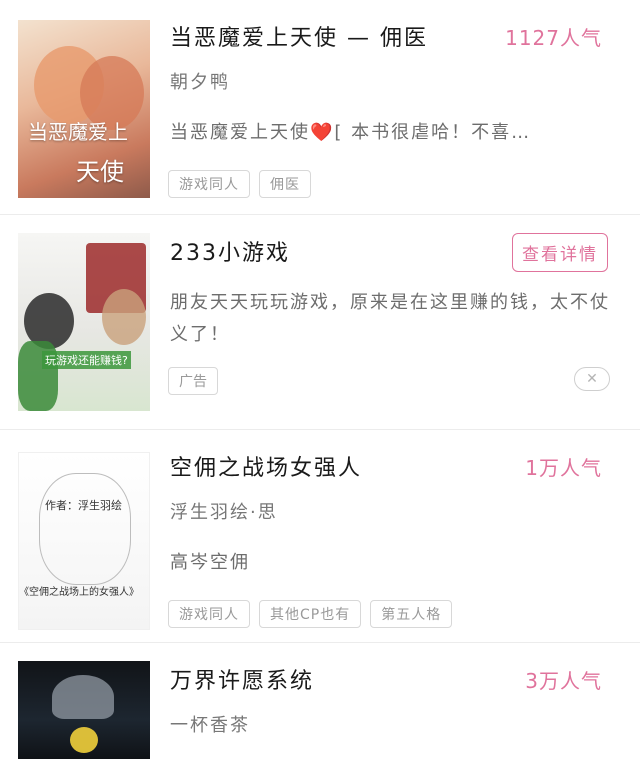 The image size is (640, 759). What do you see at coordinates (553, 38) in the screenshot?
I see `popularity-count: 1127人气` at bounding box center [553, 38].